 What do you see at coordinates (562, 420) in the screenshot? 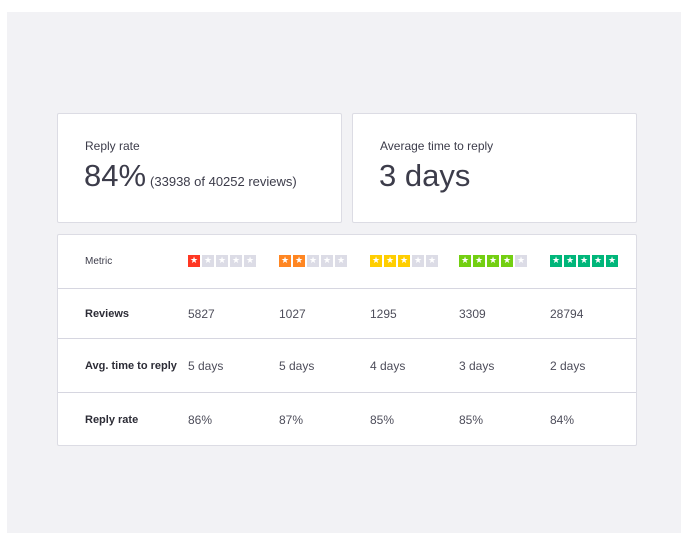
I see `table-cell: 84%` at bounding box center [562, 420].